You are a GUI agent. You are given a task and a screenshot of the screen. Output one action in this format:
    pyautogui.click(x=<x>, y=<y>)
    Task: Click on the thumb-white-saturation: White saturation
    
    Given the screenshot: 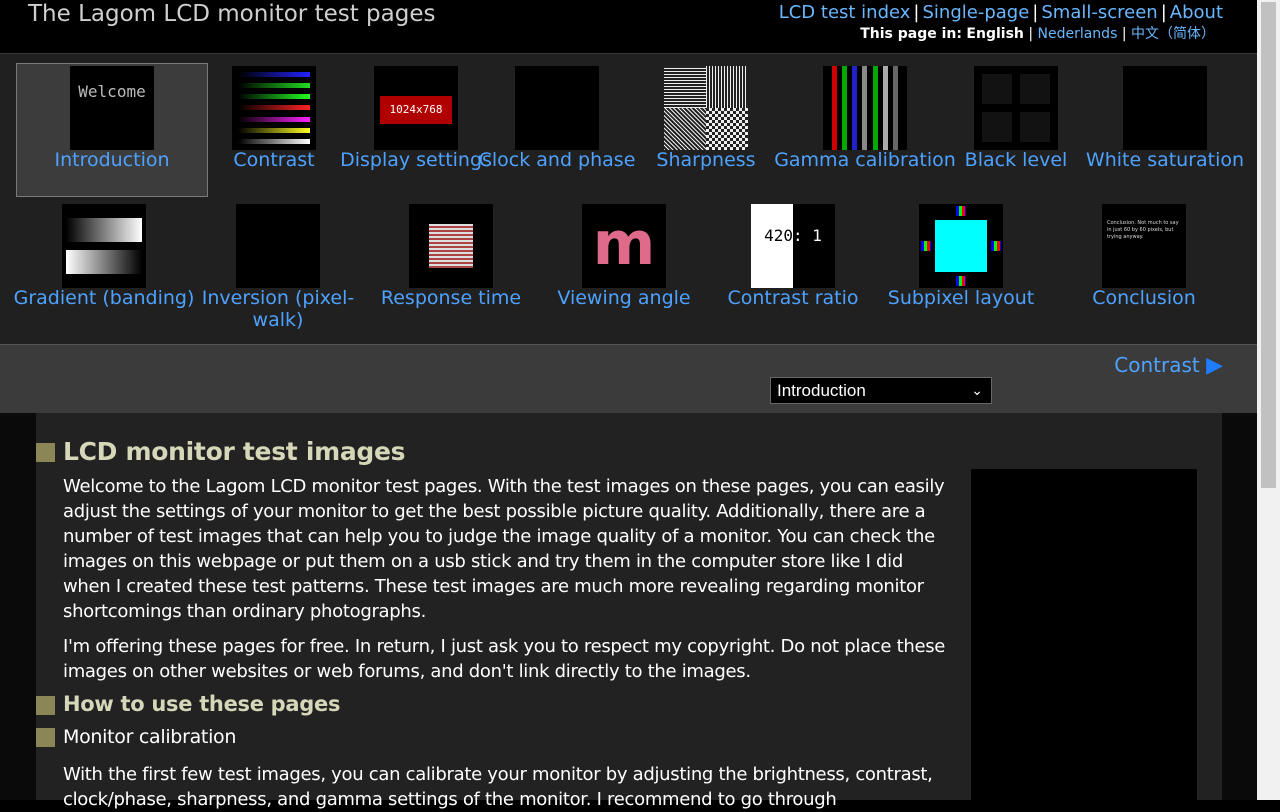 What is the action you would take?
    pyautogui.click(x=1165, y=118)
    